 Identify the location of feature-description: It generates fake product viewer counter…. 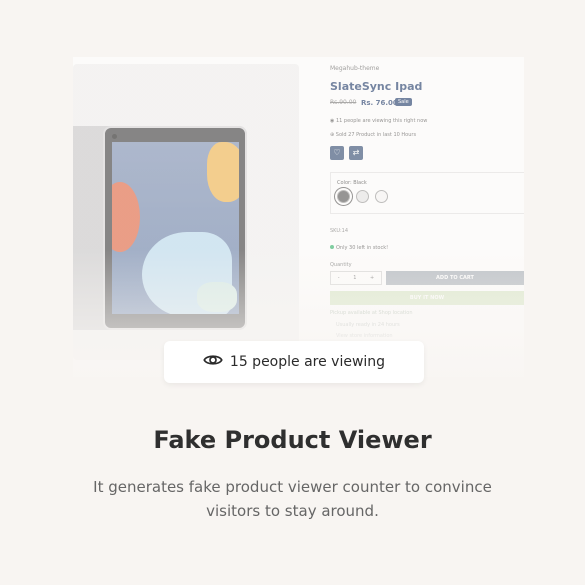
(292, 499).